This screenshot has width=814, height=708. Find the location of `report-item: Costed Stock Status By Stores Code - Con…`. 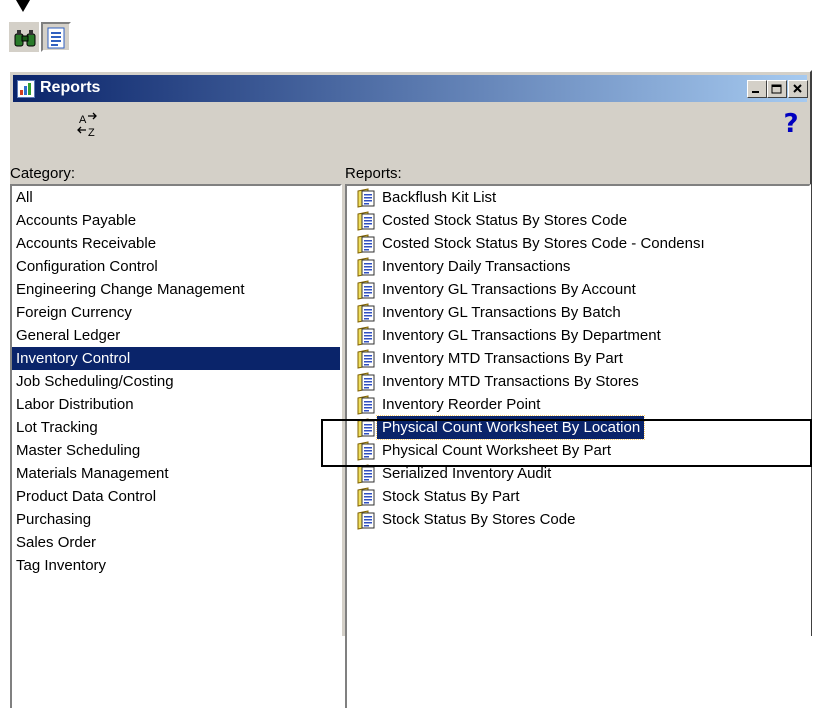

report-item: Costed Stock Status By Stores Code - Con… is located at coordinates (578, 243).